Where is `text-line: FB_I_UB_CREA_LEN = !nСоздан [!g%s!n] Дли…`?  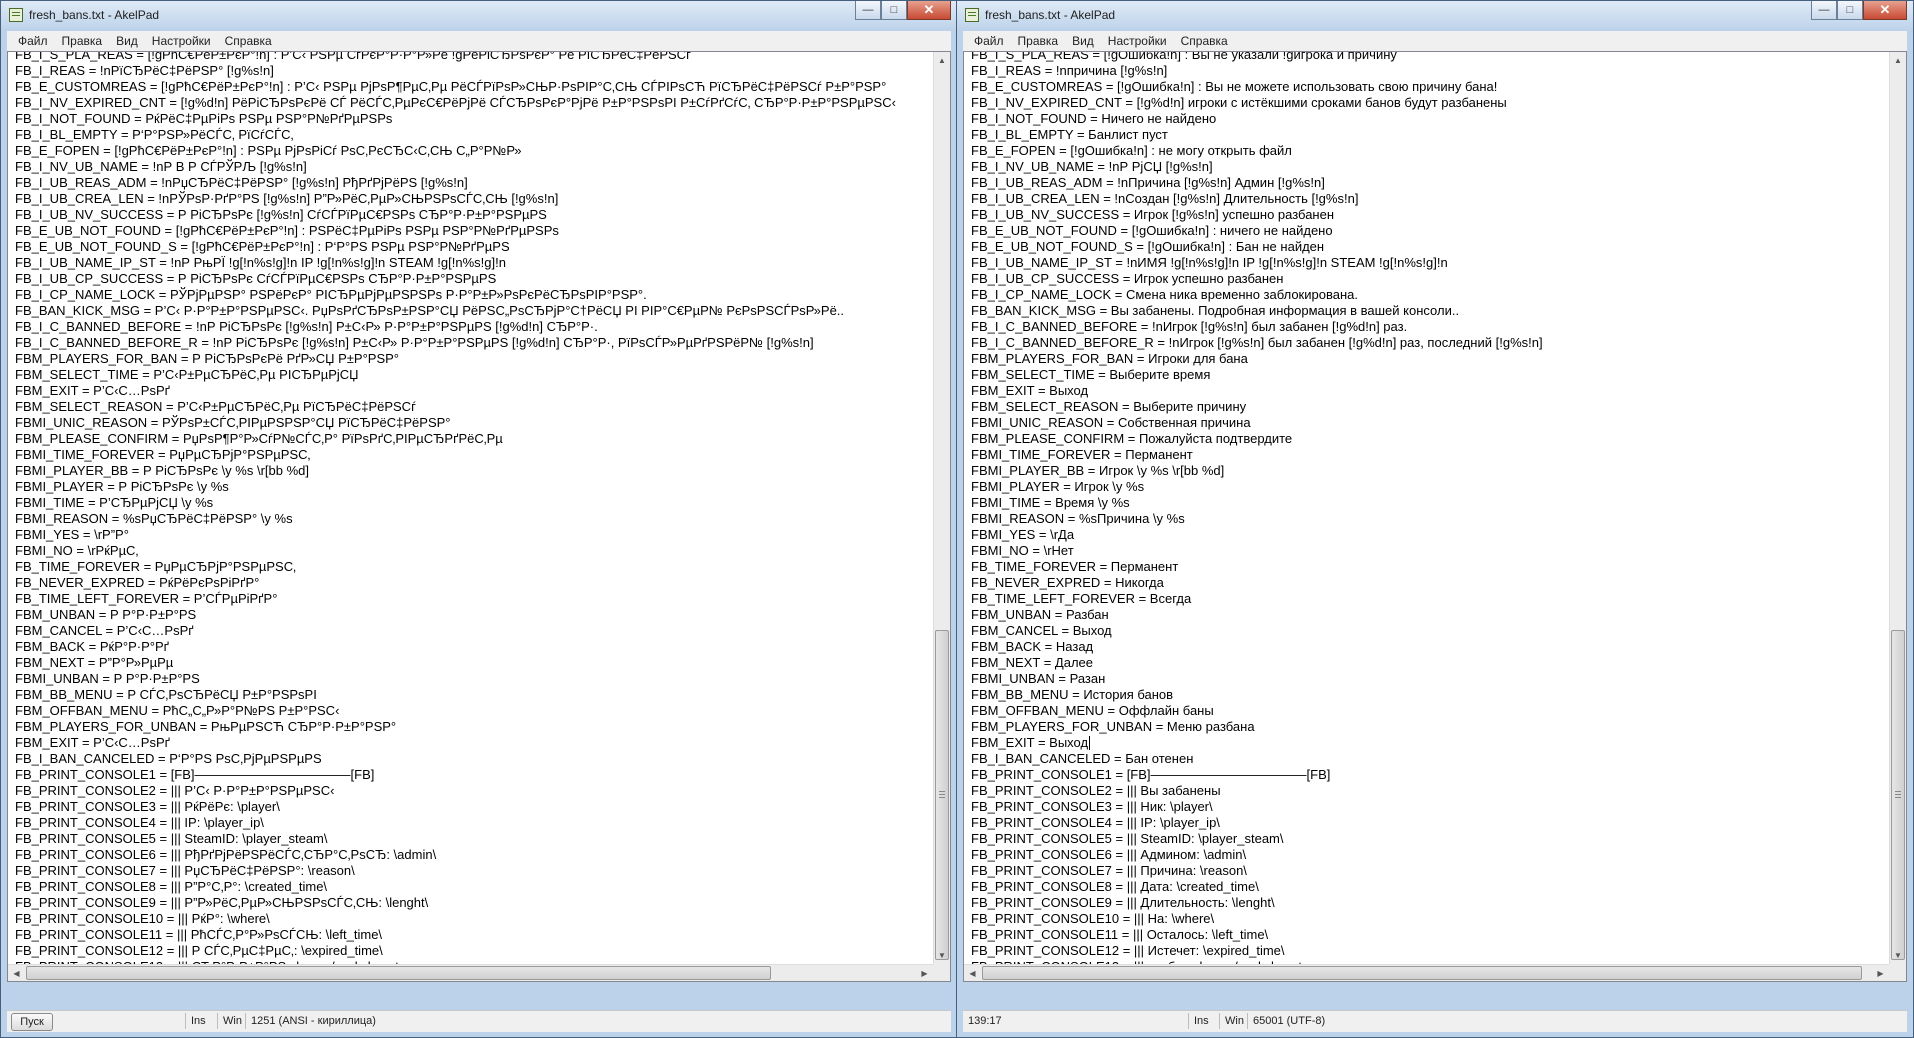
text-line: FB_I_UB_CREA_LEN = !nСоздан [!g%s!n] Дли… is located at coordinates (1165, 198).